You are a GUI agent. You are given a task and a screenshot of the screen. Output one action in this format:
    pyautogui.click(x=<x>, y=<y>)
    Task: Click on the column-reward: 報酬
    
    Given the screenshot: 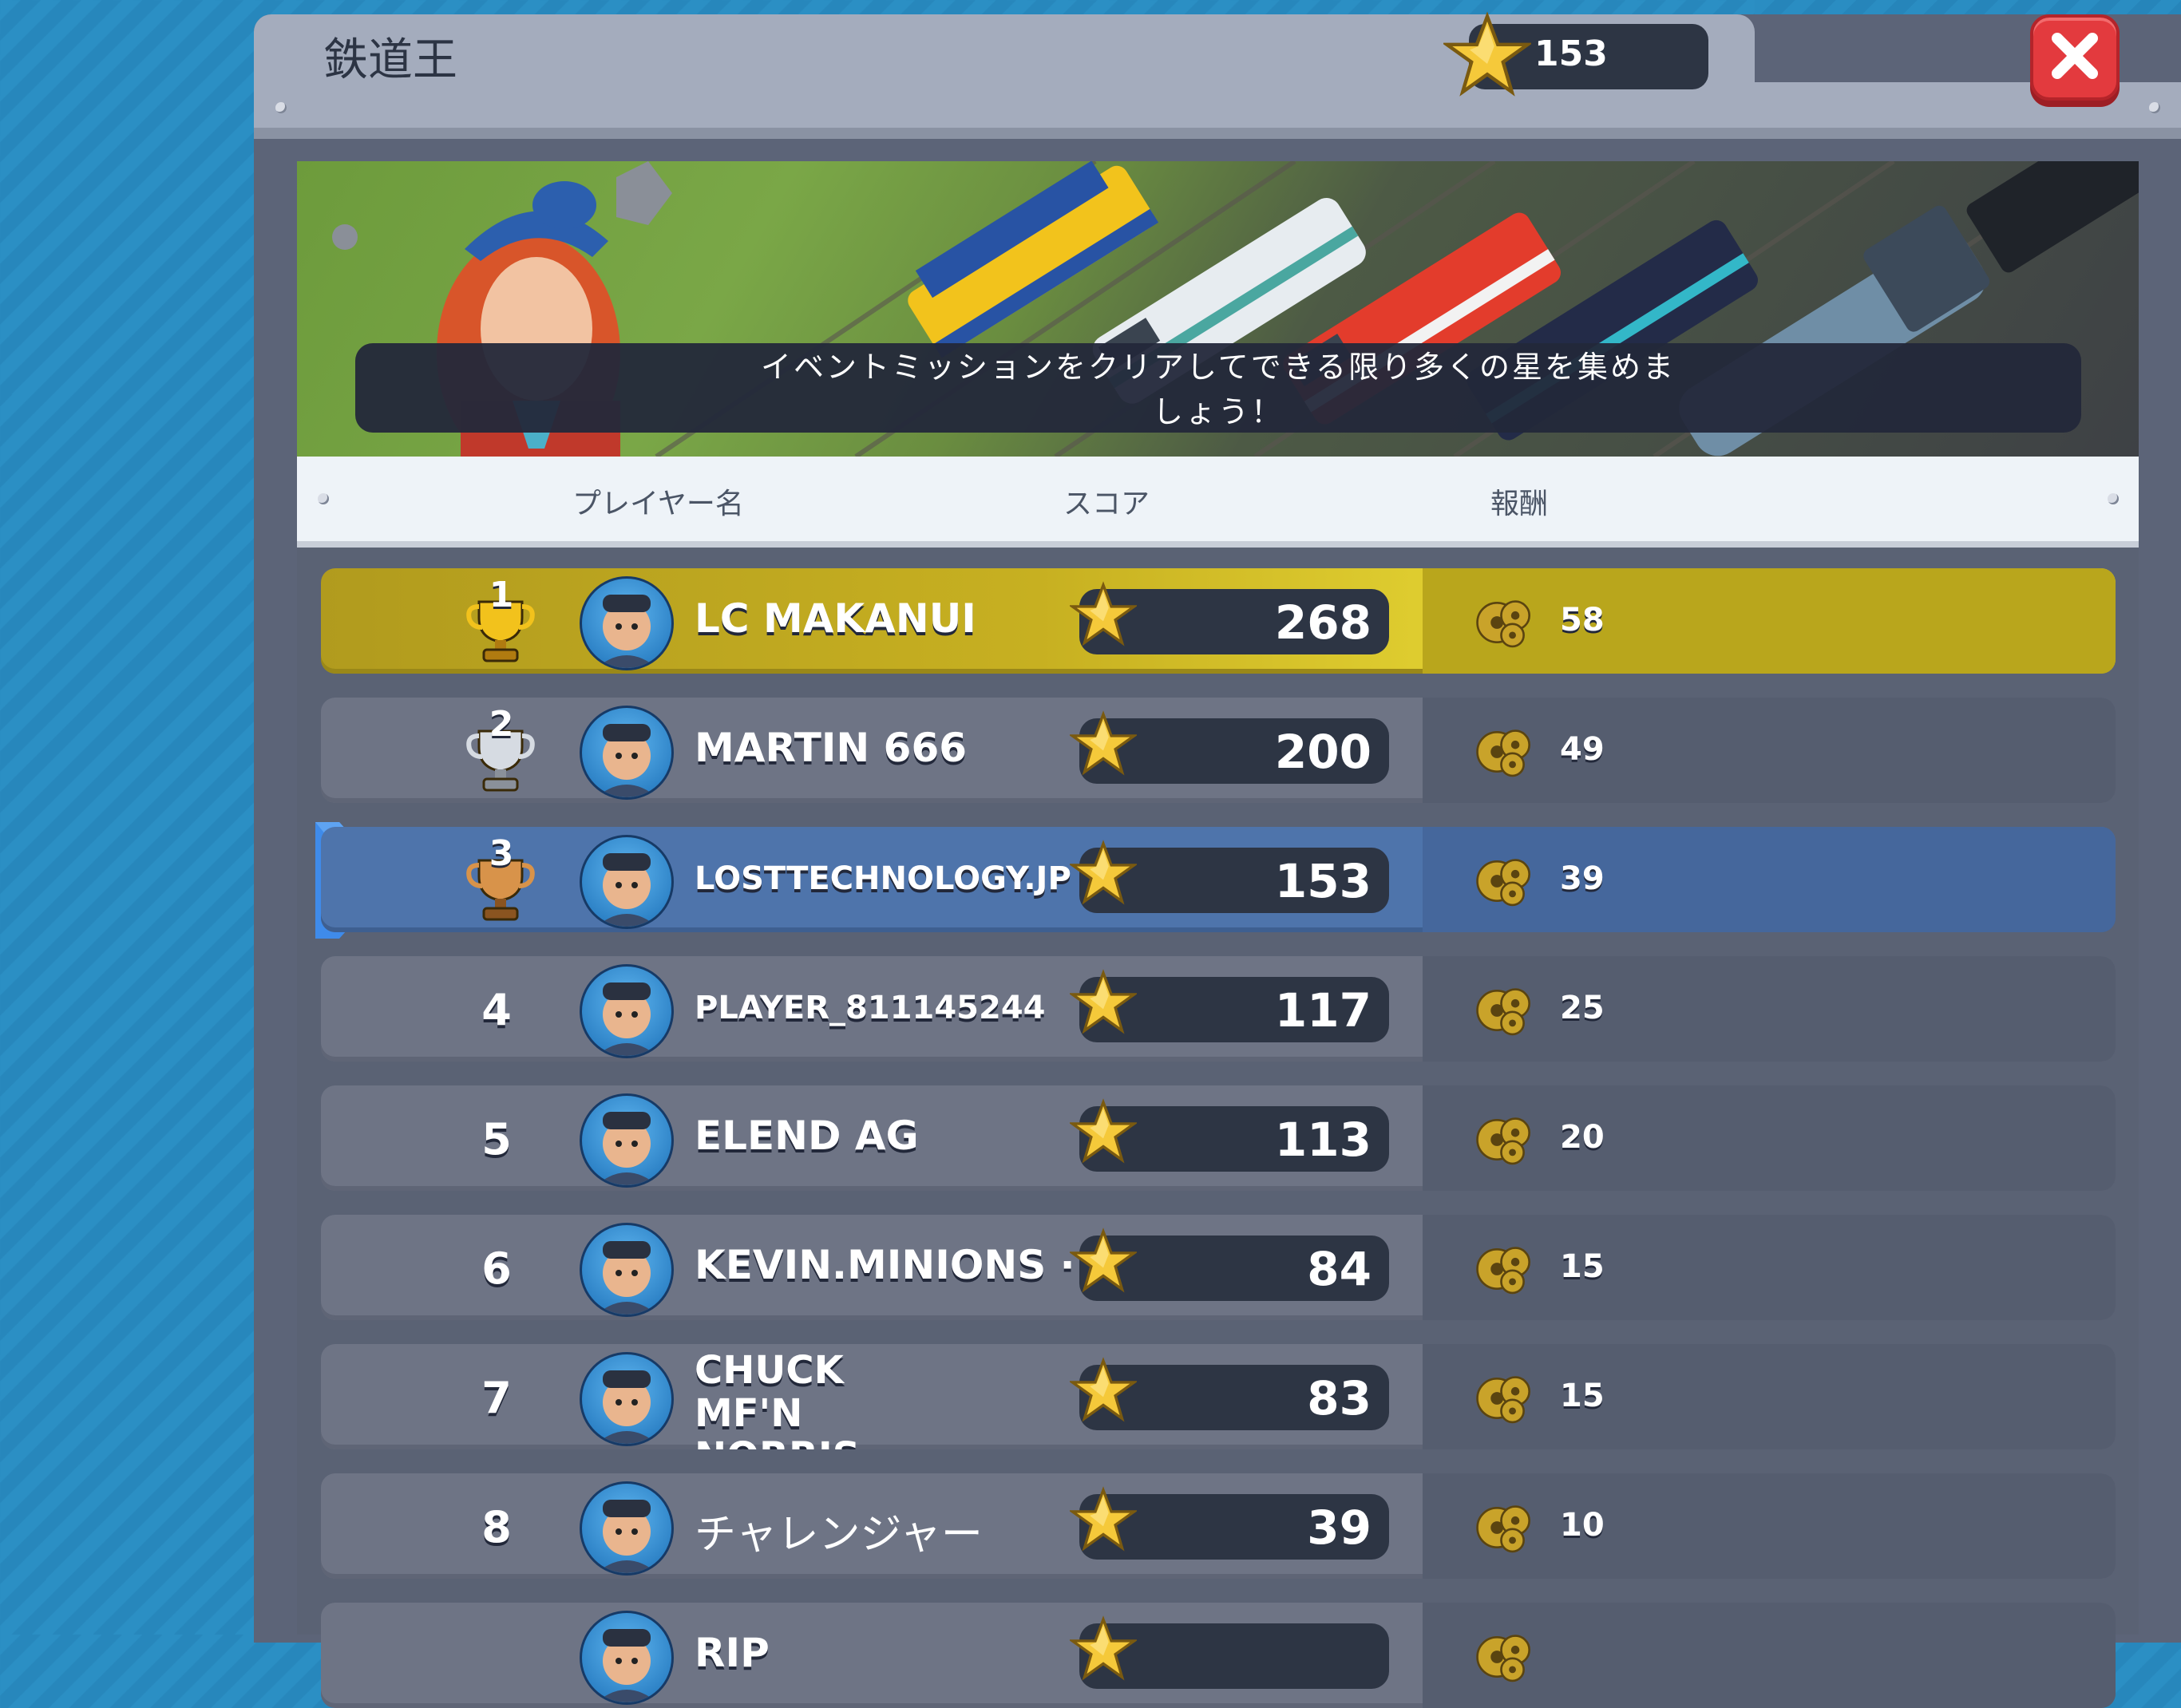 What is the action you would take?
    pyautogui.click(x=1519, y=504)
    